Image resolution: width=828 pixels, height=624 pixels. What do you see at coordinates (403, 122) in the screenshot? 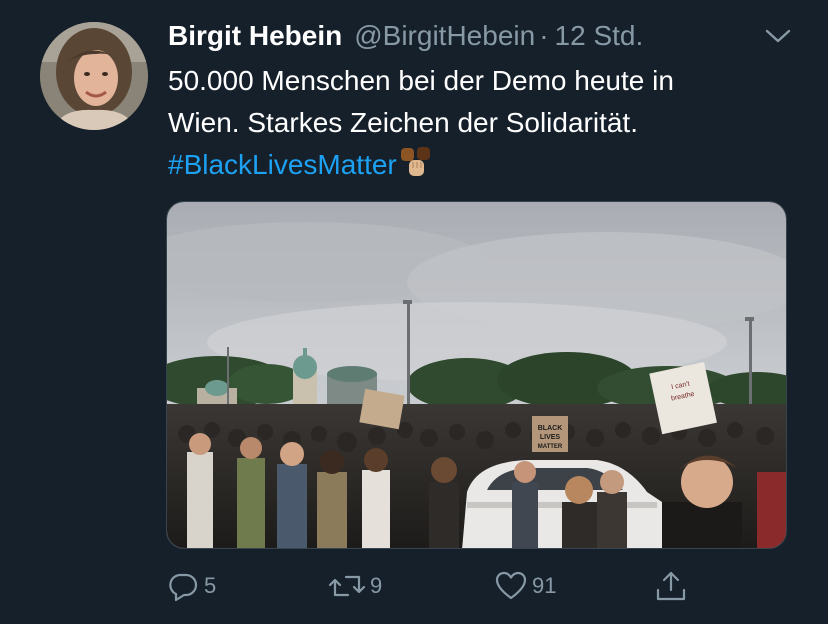
I see `tweet-text-line: Wien. Starkes Zeichen der Solidarität.` at bounding box center [403, 122].